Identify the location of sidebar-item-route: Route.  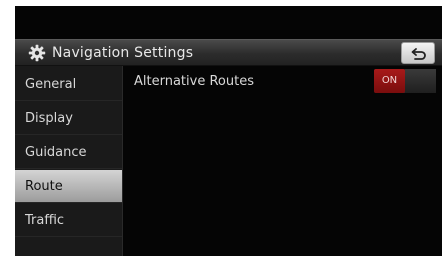
(68, 186).